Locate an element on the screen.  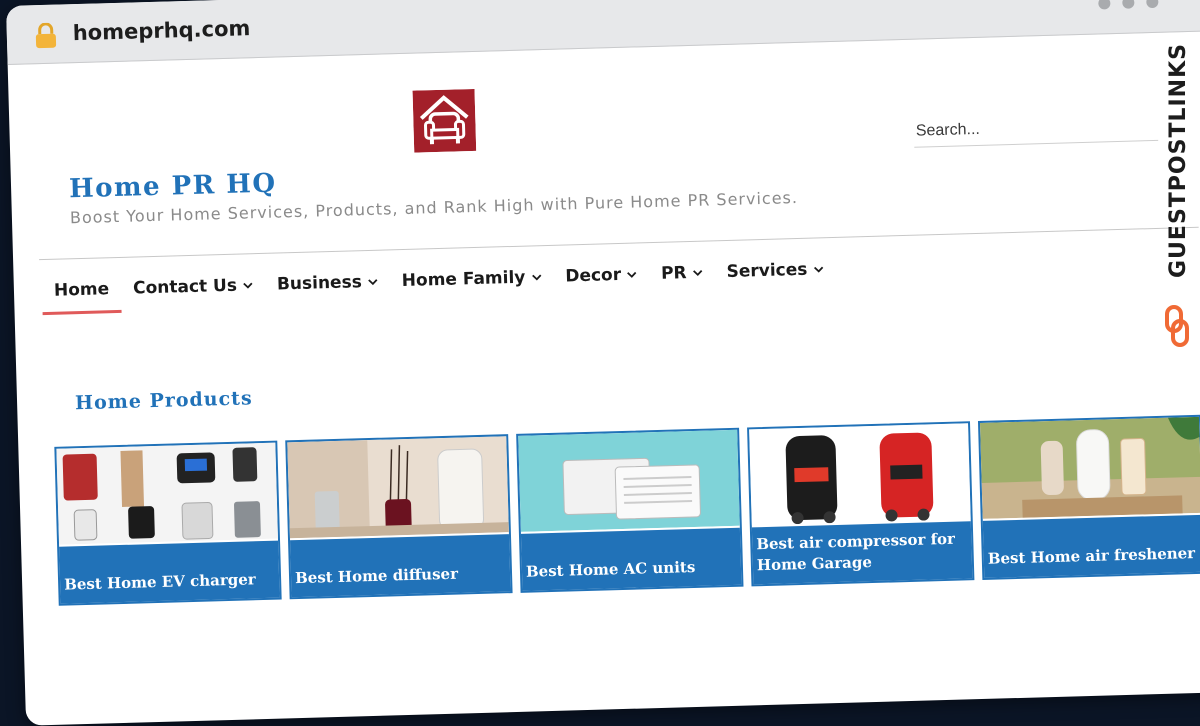
product-card: Best Home diffuser is located at coordinates (399, 517).